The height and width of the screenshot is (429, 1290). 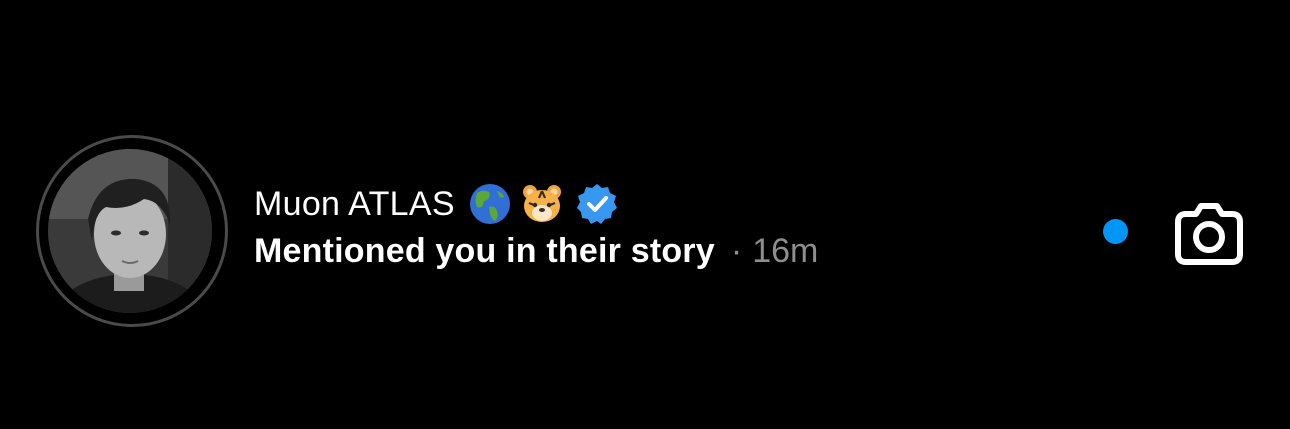 I want to click on message-line: Mentioned you in their story · 16m, so click(x=536, y=254).